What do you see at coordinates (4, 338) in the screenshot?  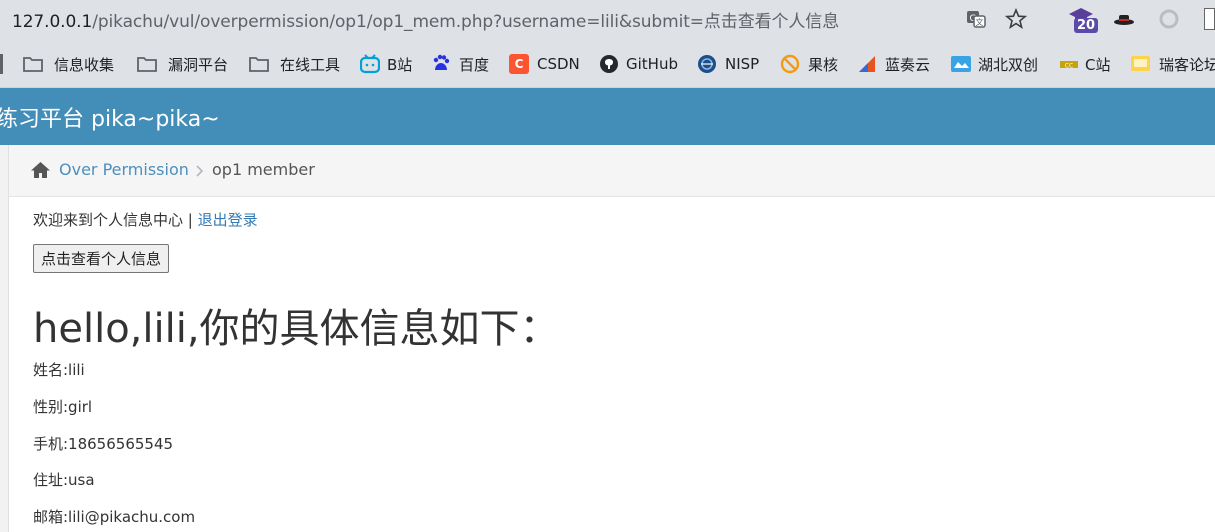 I see `sidebar-edge` at bounding box center [4, 338].